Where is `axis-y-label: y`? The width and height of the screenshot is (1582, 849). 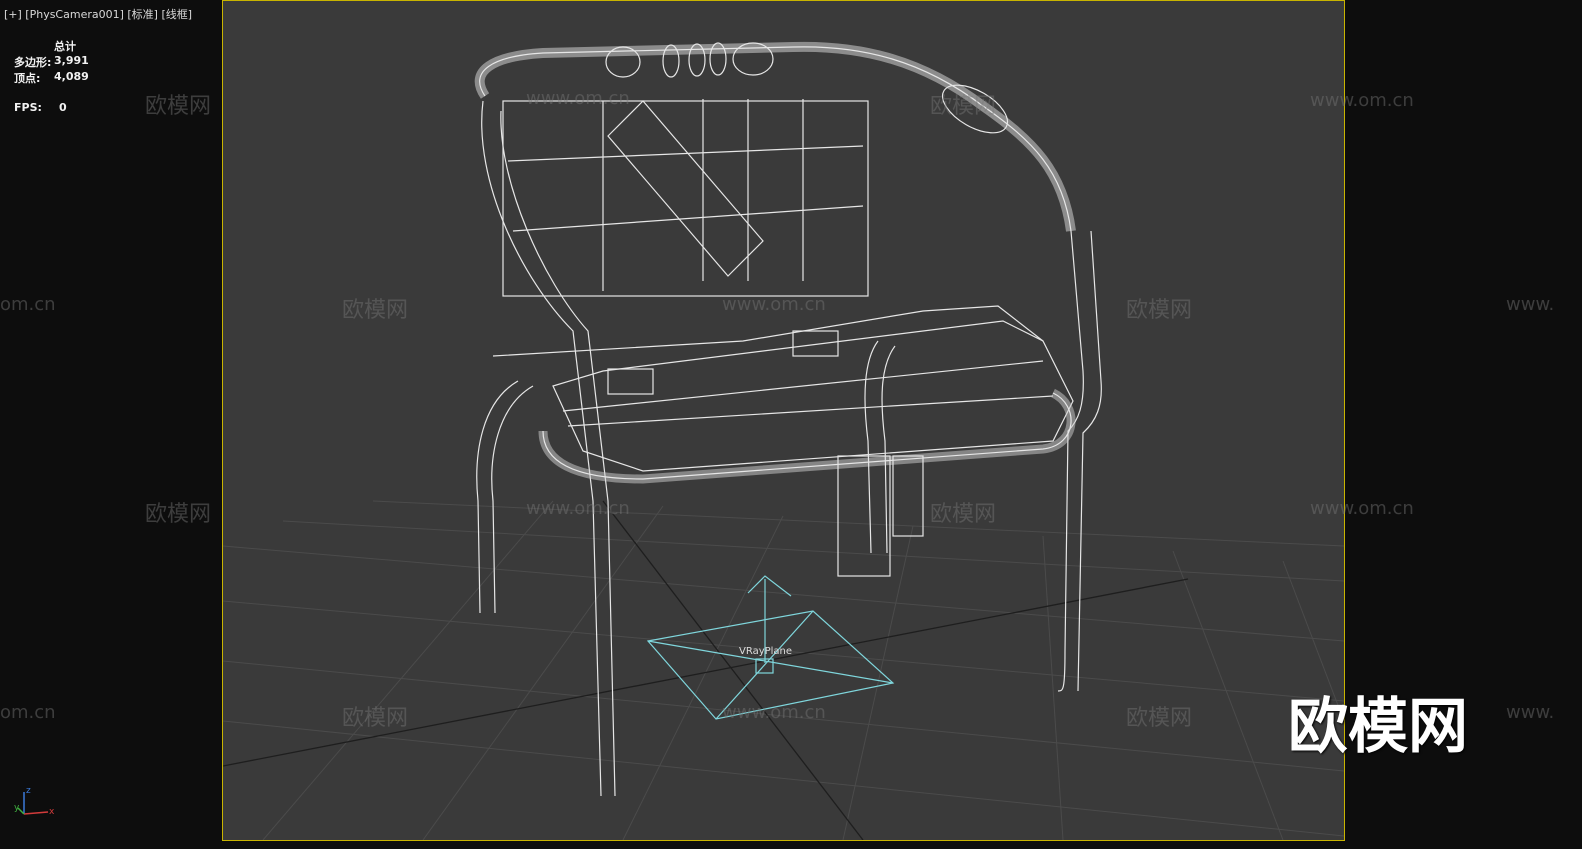 axis-y-label: y is located at coordinates (17, 808).